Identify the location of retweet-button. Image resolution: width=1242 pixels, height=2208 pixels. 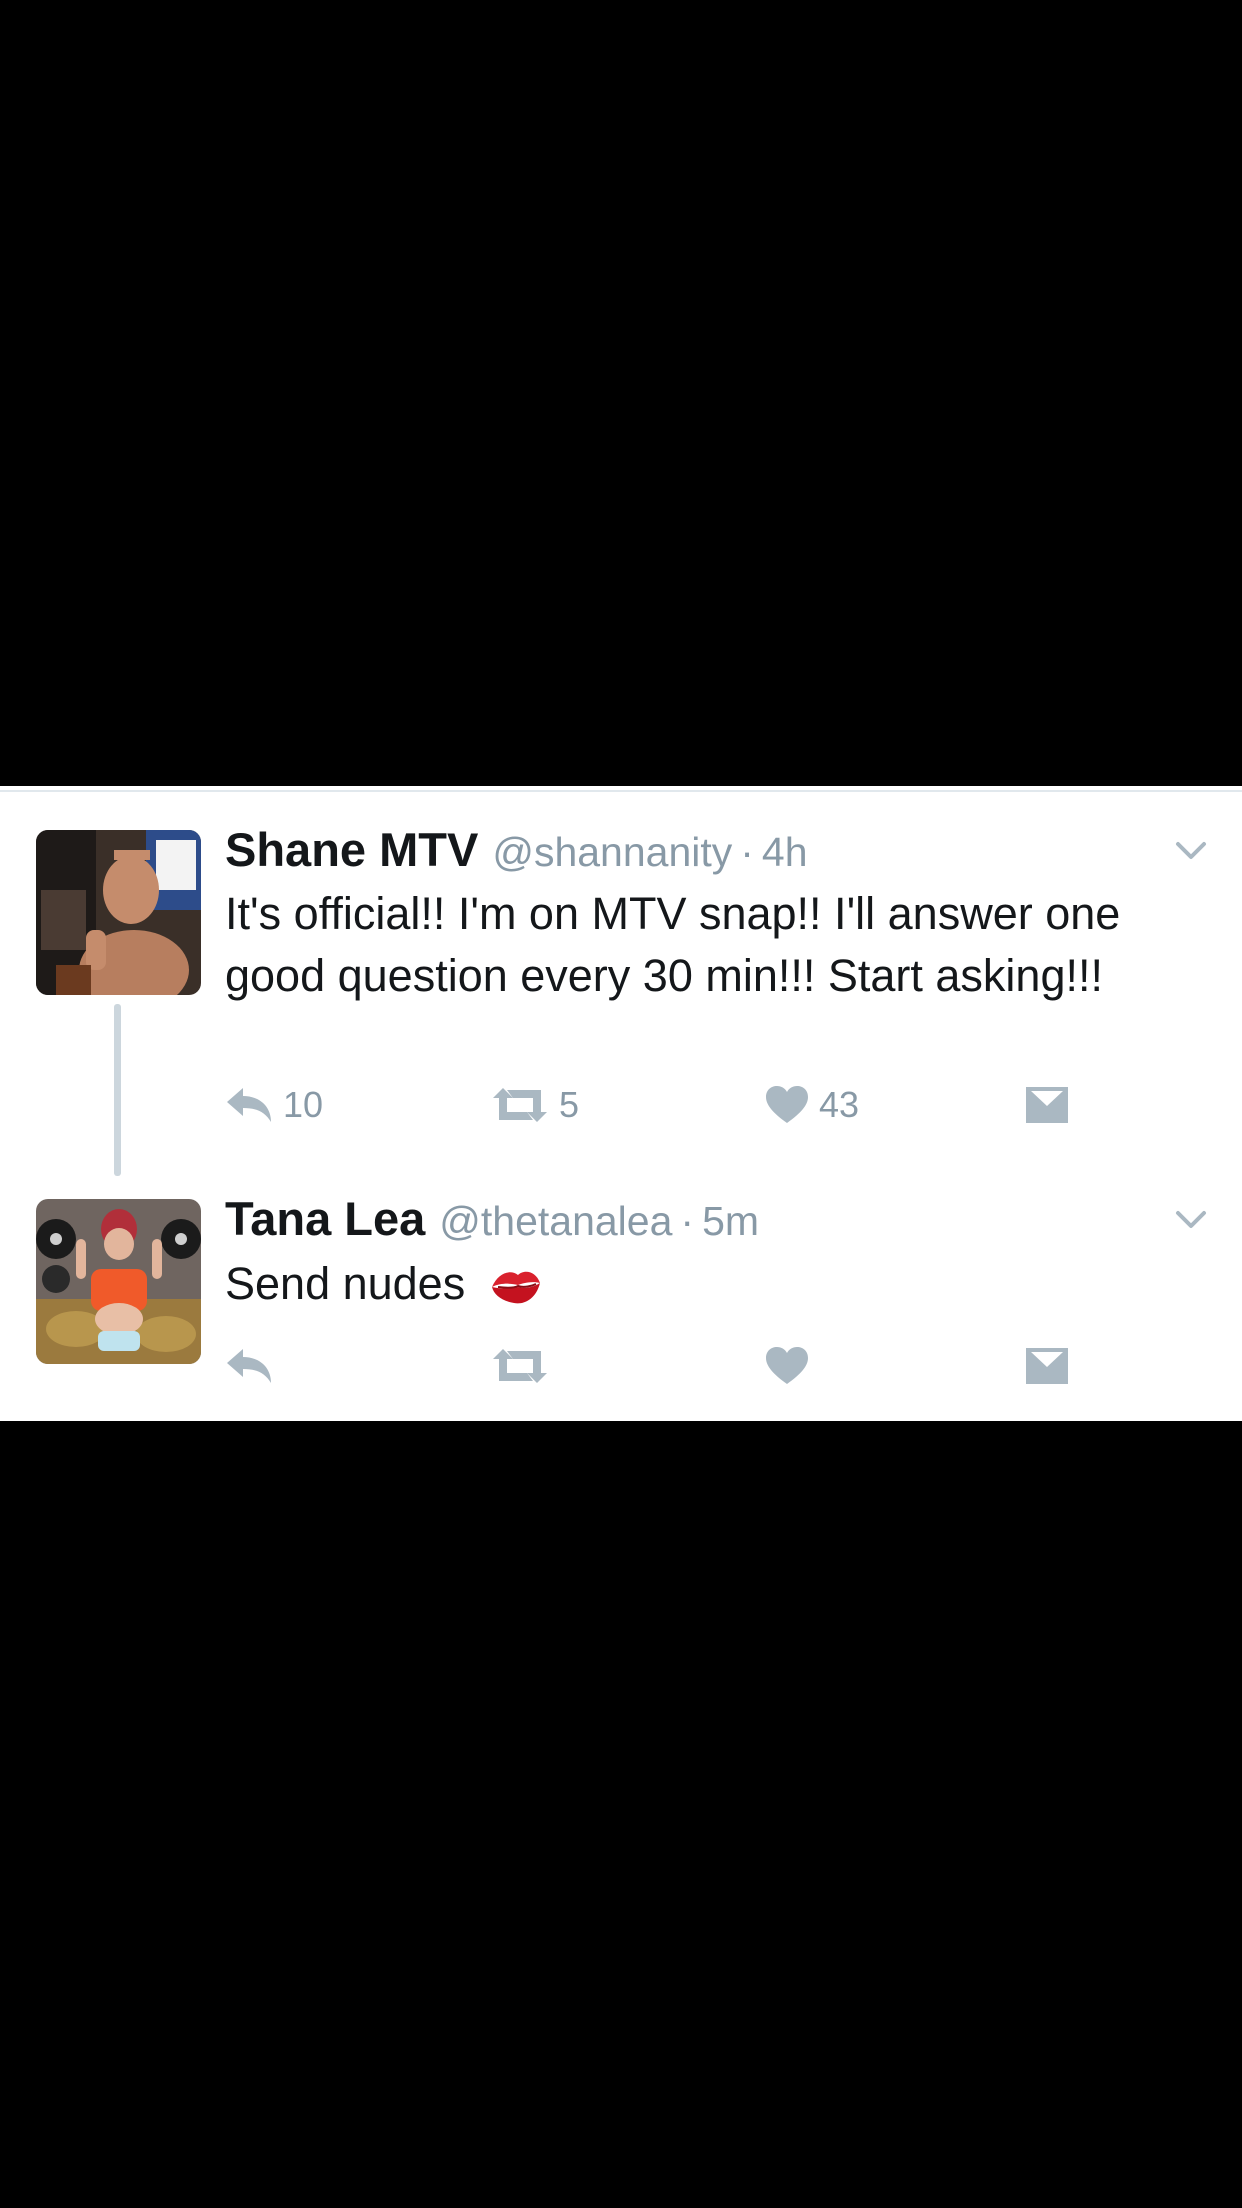
(520, 1366).